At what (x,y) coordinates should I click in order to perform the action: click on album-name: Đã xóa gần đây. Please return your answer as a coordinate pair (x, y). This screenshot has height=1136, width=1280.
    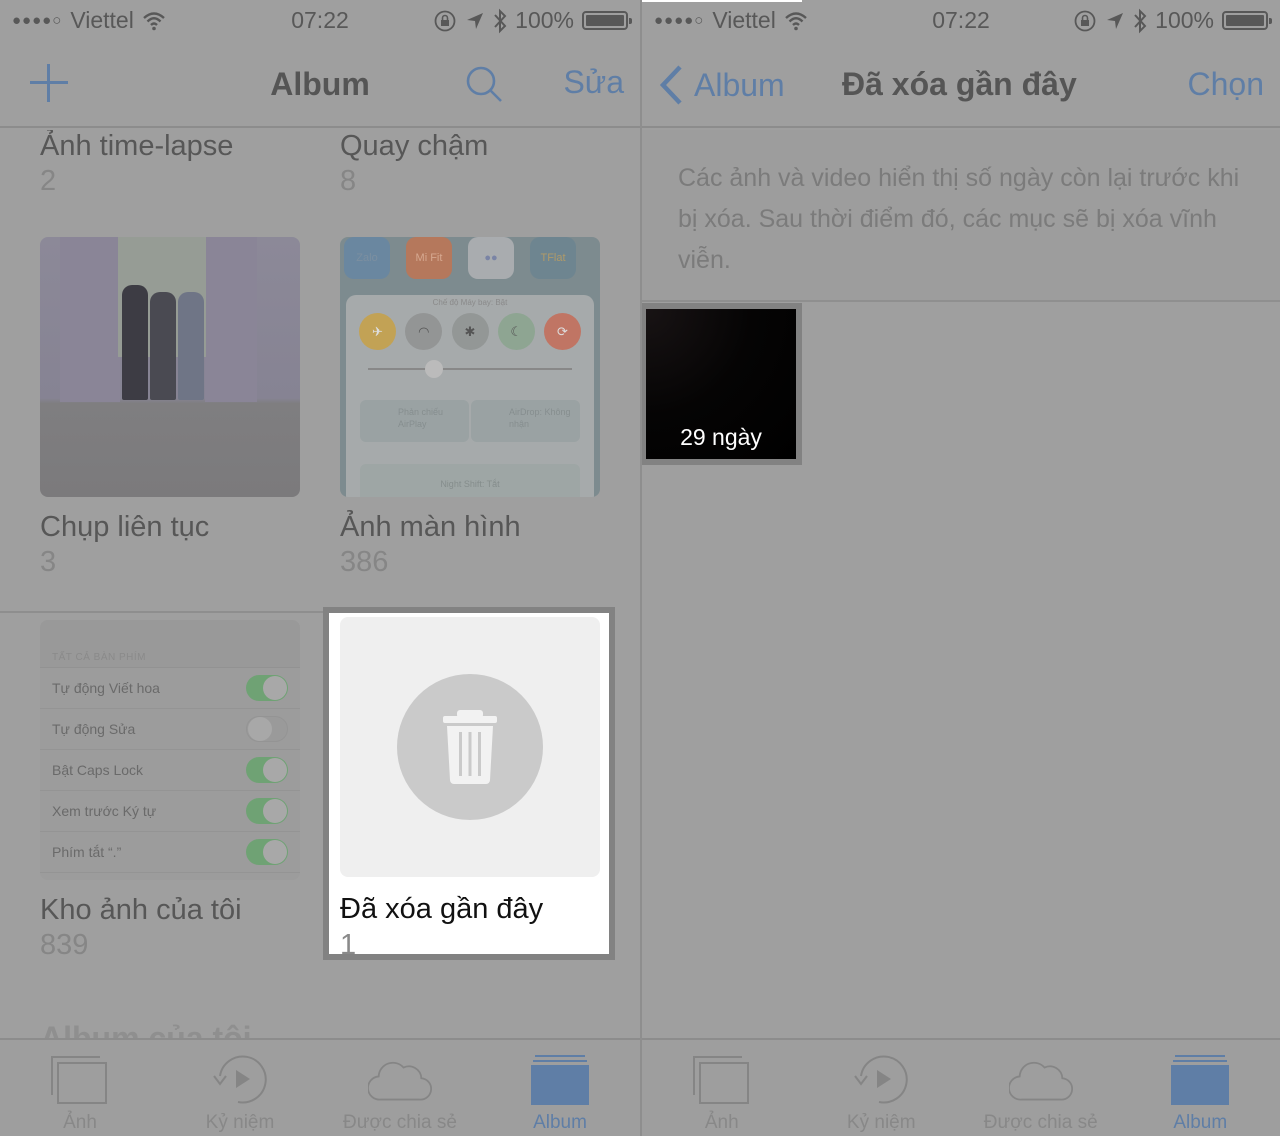
    Looking at the image, I should click on (442, 909).